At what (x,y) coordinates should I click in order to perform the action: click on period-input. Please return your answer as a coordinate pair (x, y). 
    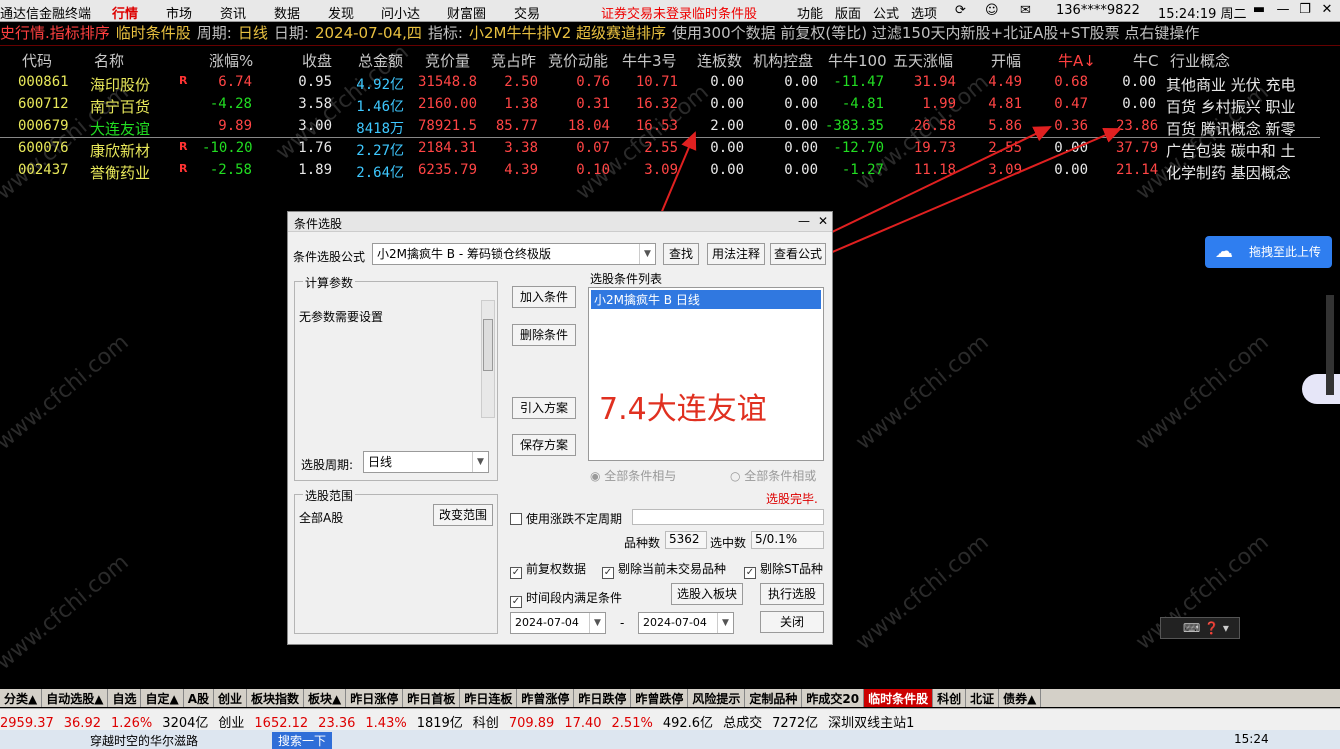
    Looking at the image, I should click on (728, 517).